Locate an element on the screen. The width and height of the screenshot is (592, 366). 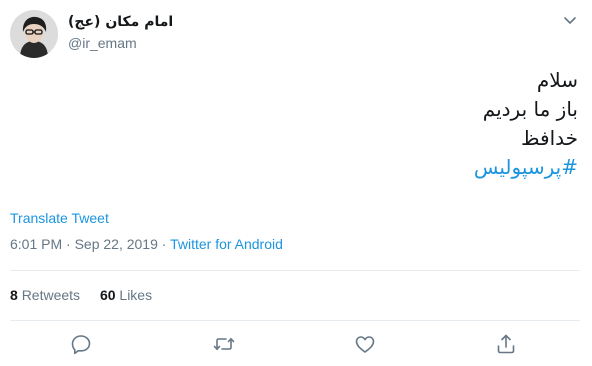
author-block: امام مکان (عج) @ir_emam is located at coordinates (120, 32).